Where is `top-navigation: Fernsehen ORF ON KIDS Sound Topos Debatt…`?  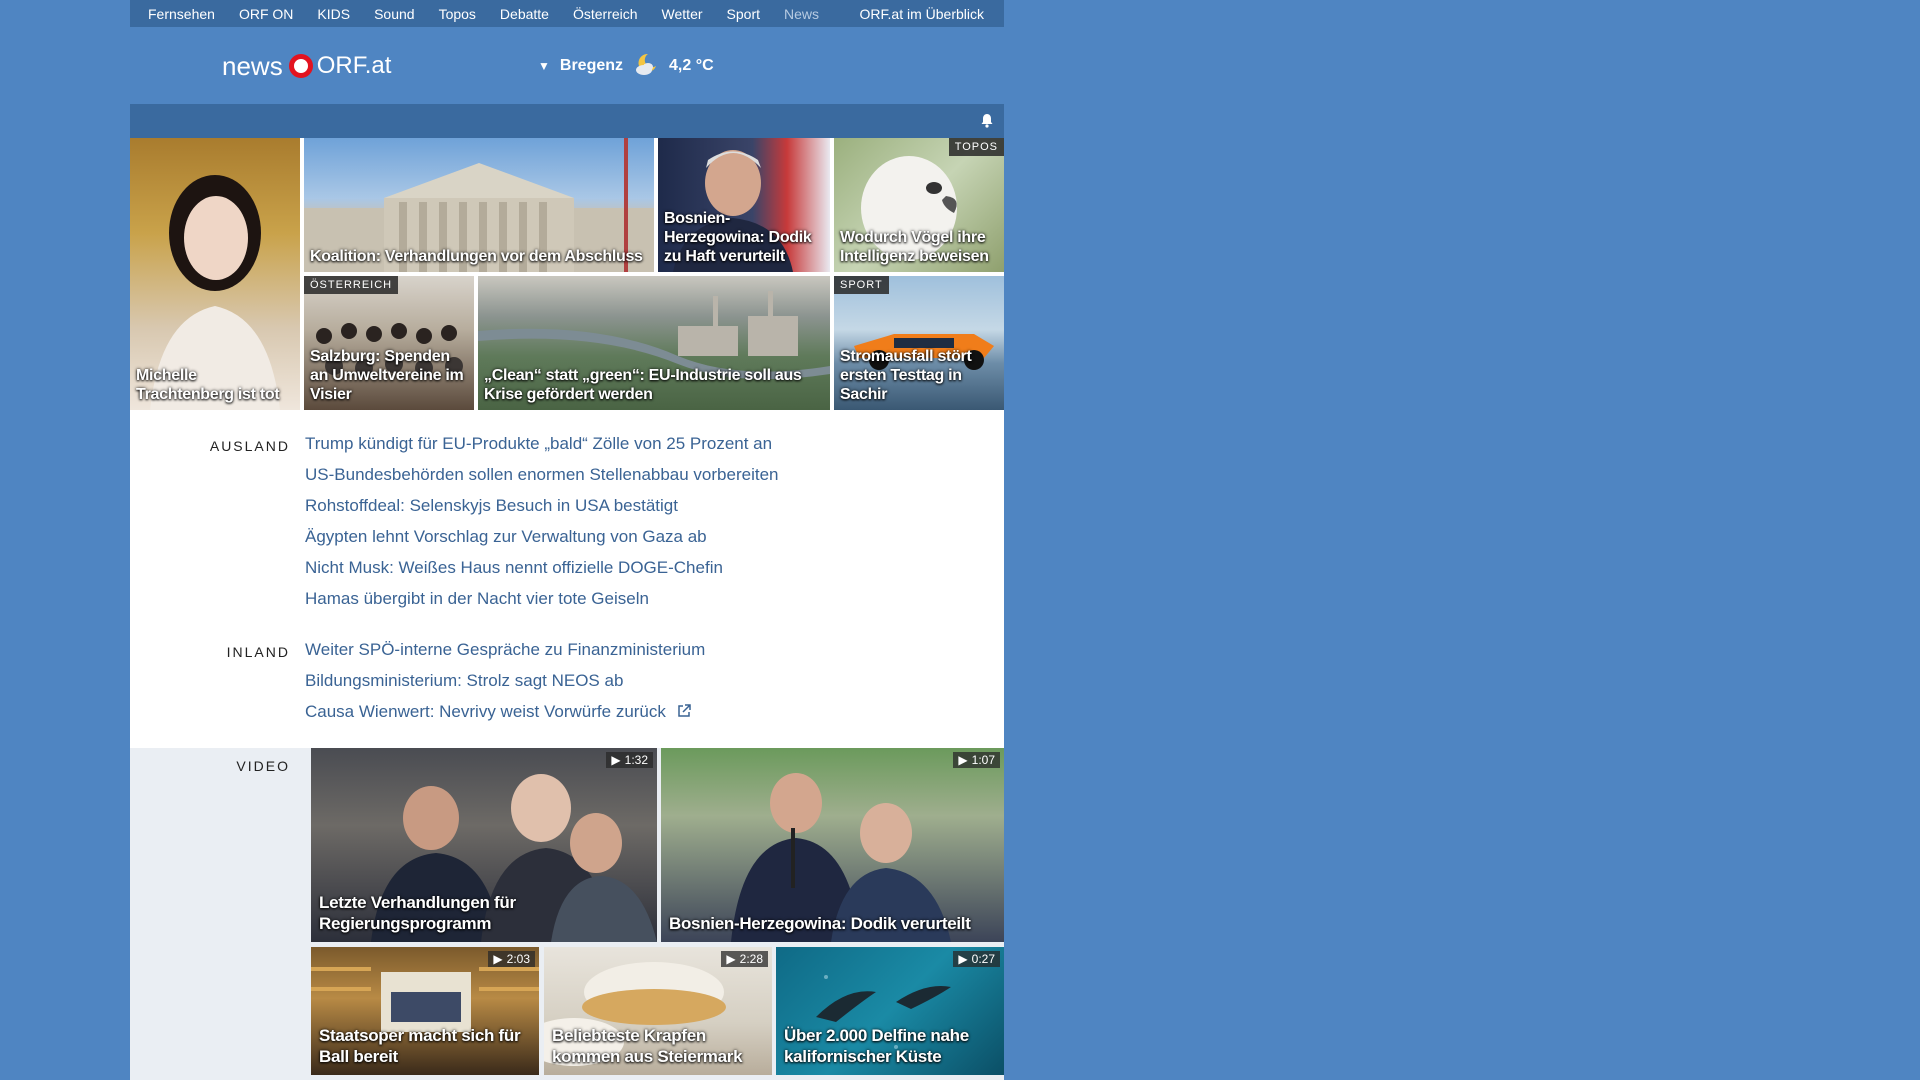
top-navigation: Fernsehen ORF ON KIDS Sound Topos Debatt… is located at coordinates (567, 13).